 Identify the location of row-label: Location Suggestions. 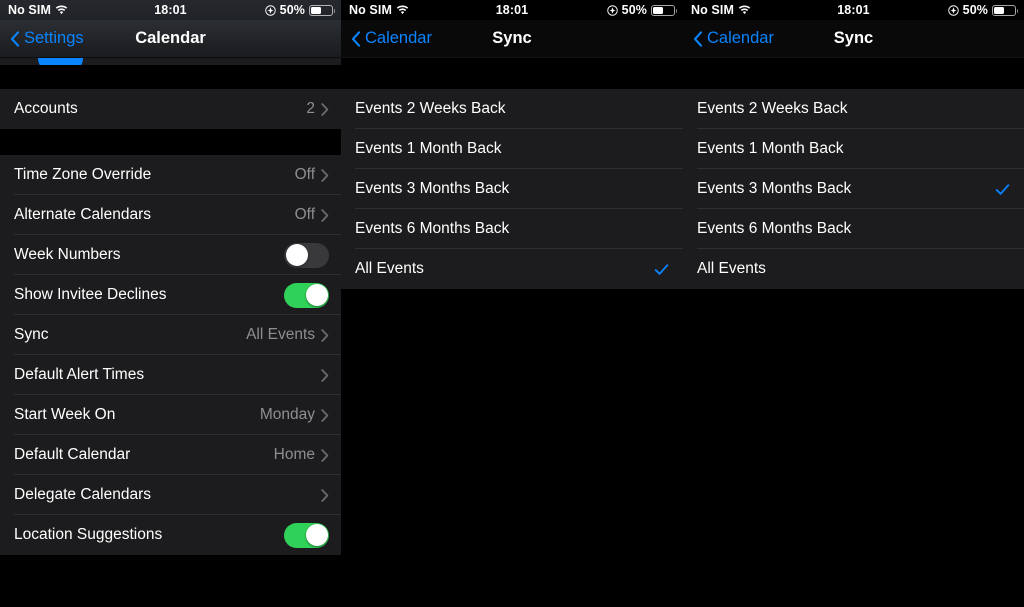
(88, 534).